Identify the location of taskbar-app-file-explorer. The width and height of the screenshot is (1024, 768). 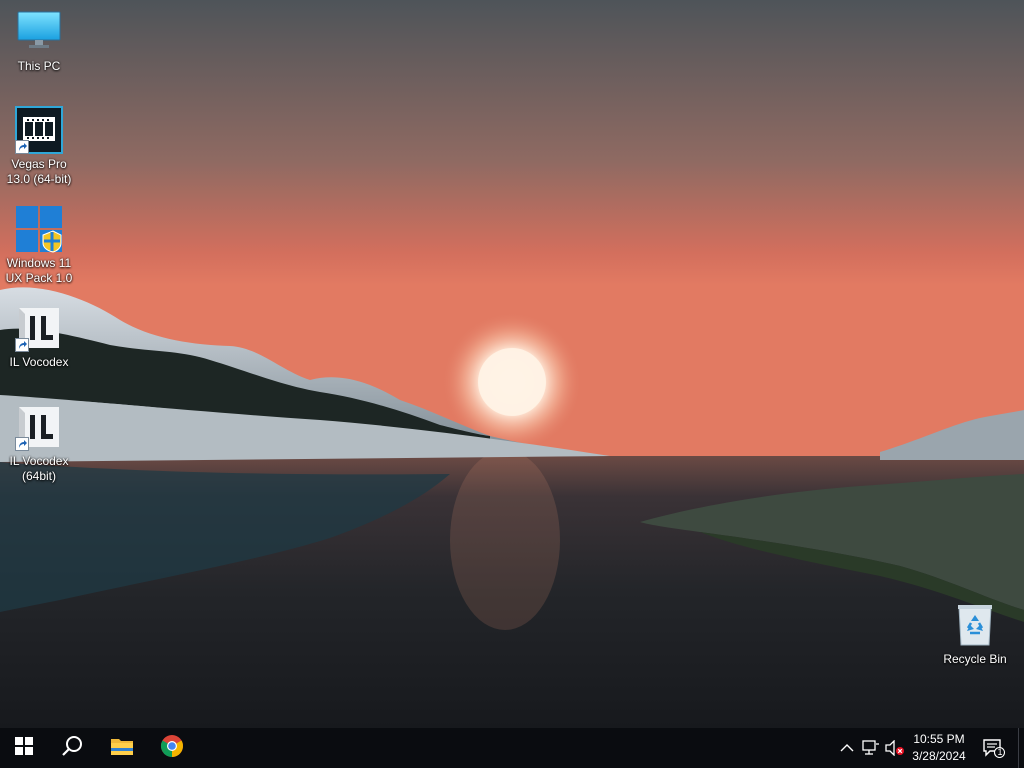
(122, 748).